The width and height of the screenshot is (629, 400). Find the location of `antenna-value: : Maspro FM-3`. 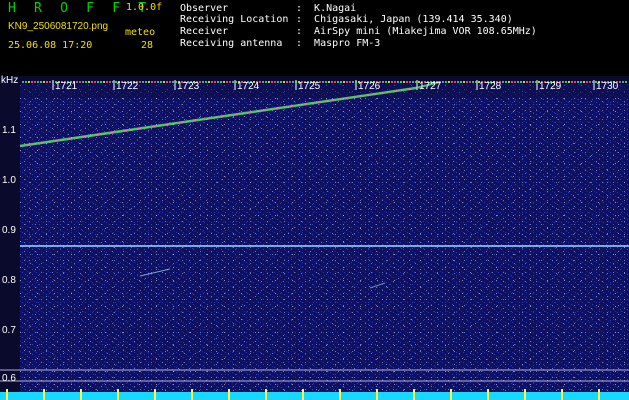

antenna-value: : Maspro FM-3 is located at coordinates (338, 43).